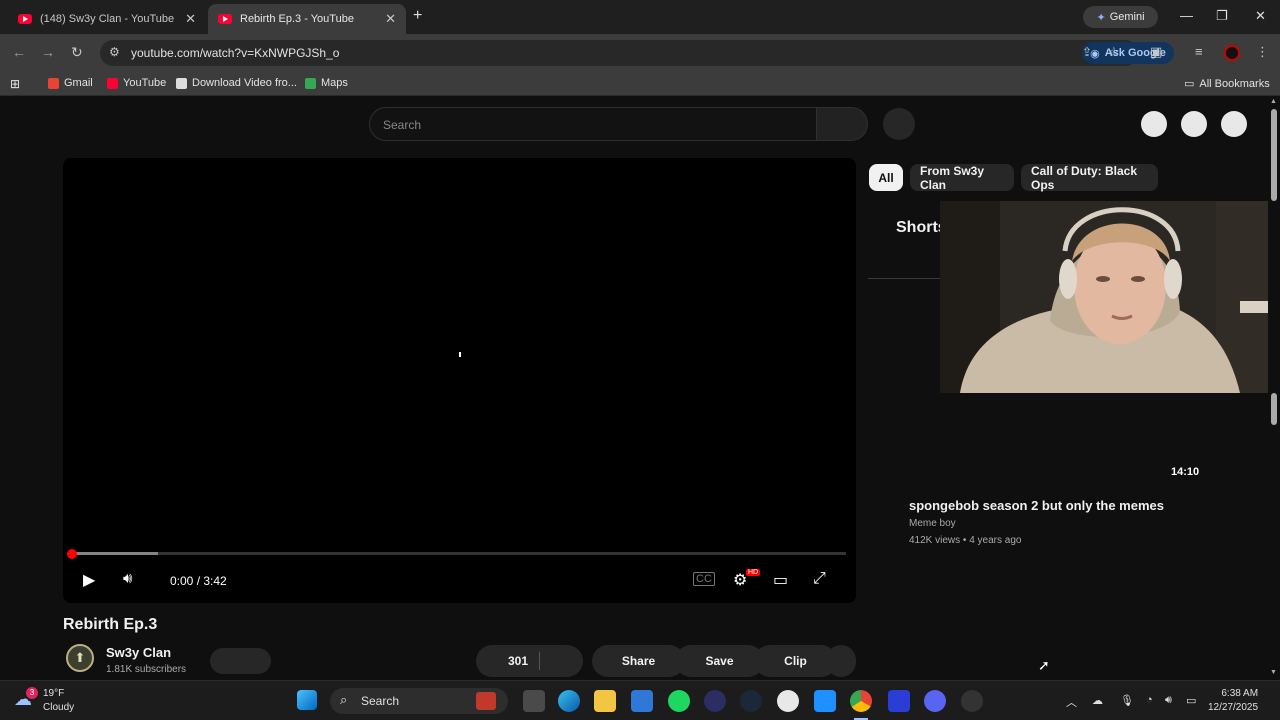 The image size is (1280, 720). What do you see at coordinates (904, 278) in the screenshot?
I see `section-divider` at bounding box center [904, 278].